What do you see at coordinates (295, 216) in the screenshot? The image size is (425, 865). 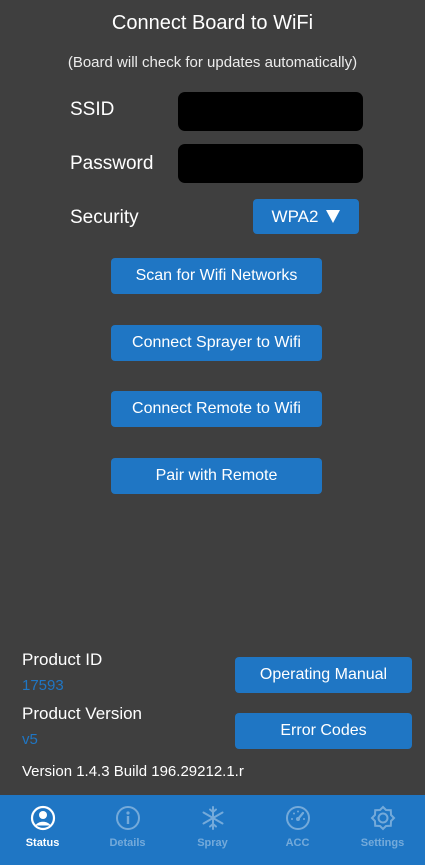 I see `security-selected-value: WPA2` at bounding box center [295, 216].